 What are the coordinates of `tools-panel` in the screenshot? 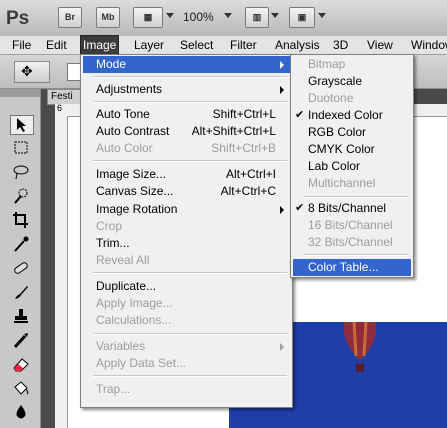 It's located at (20, 258).